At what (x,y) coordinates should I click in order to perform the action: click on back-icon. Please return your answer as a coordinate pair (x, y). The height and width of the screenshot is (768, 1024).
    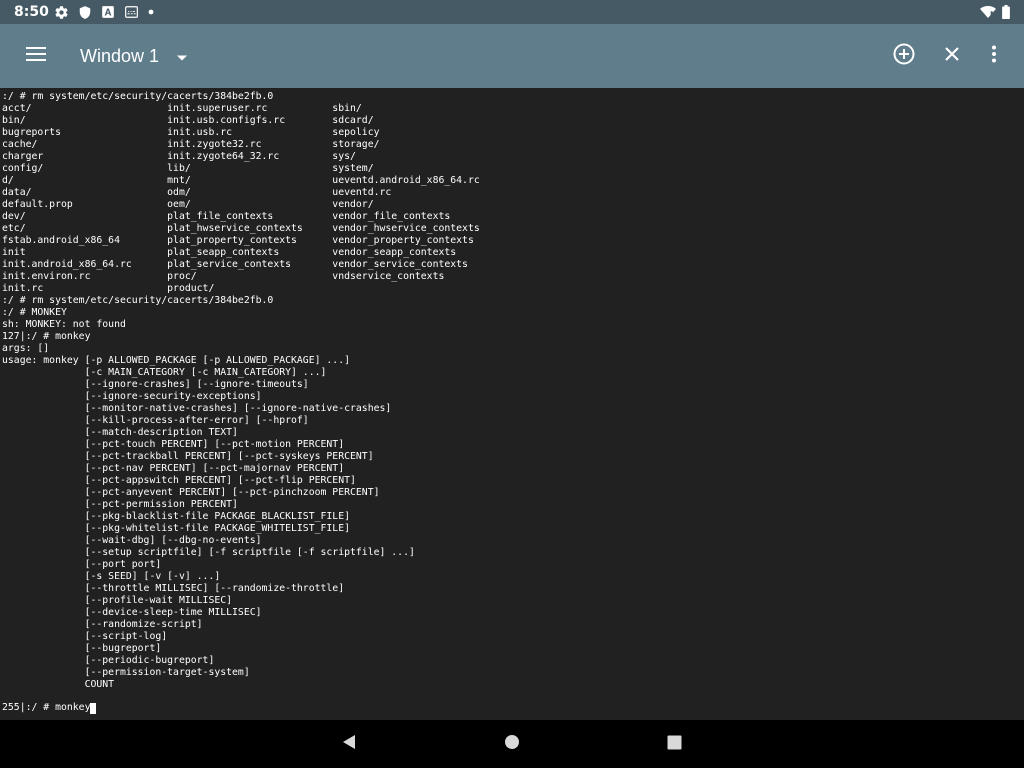
    Looking at the image, I should click on (349, 744).